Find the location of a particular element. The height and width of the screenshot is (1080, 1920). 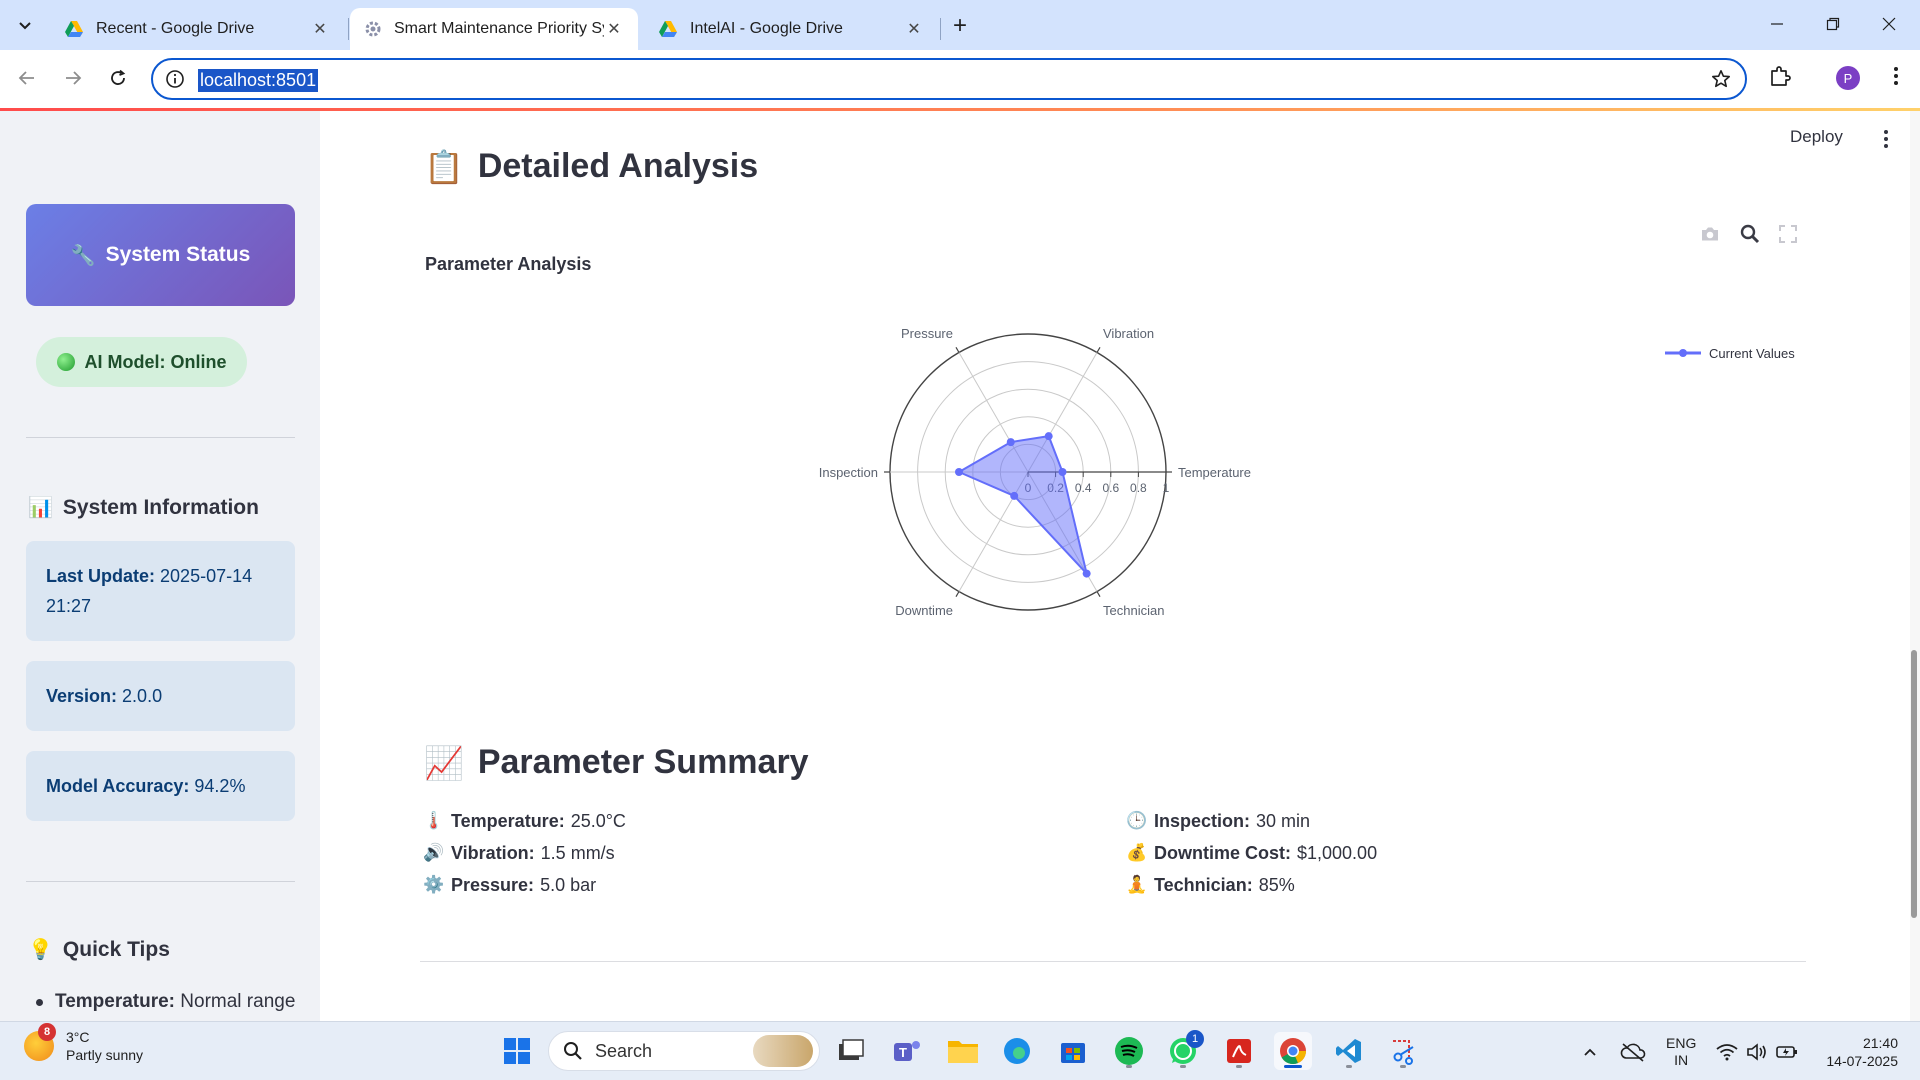

streamlit-gear-icon is located at coordinates (373, 29).